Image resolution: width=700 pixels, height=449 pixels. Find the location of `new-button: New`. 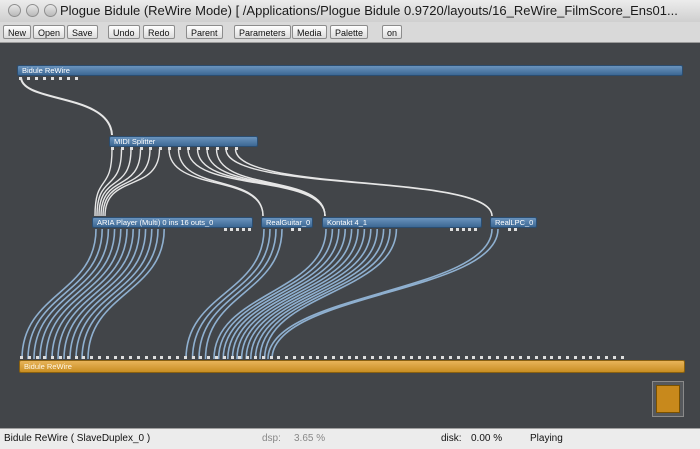

new-button: New is located at coordinates (17, 32).